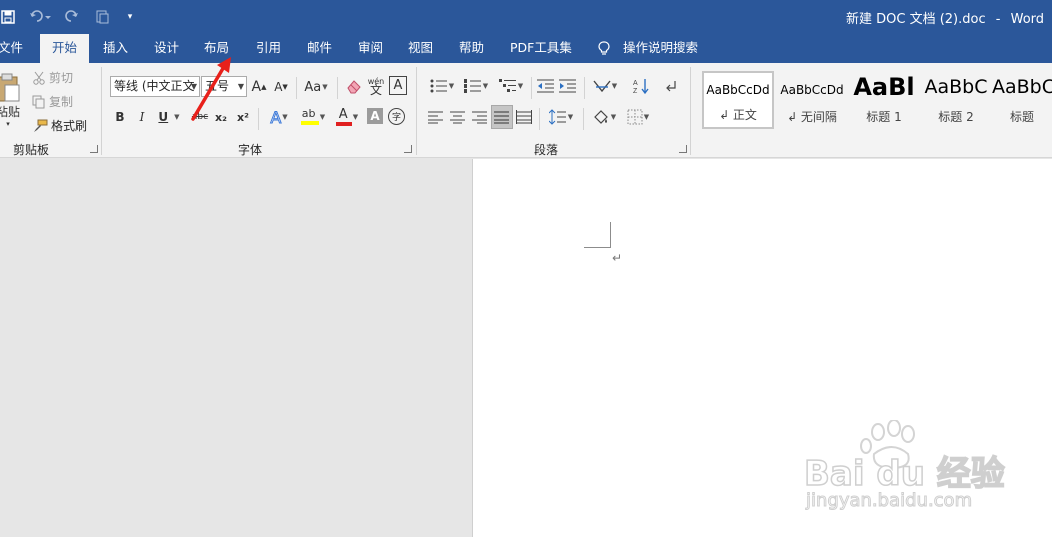  Describe the element at coordinates (617, 258) in the screenshot. I see `paragraph-mark: ↵` at that location.